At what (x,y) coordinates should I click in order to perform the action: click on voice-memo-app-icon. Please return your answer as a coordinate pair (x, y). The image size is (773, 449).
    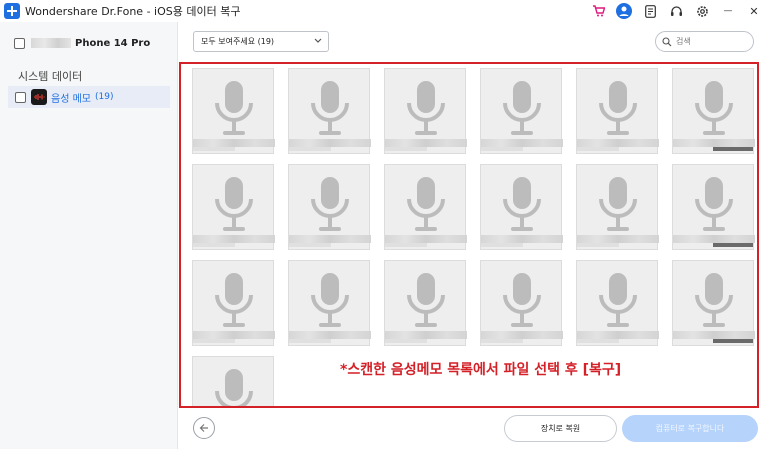
    Looking at the image, I should click on (39, 97).